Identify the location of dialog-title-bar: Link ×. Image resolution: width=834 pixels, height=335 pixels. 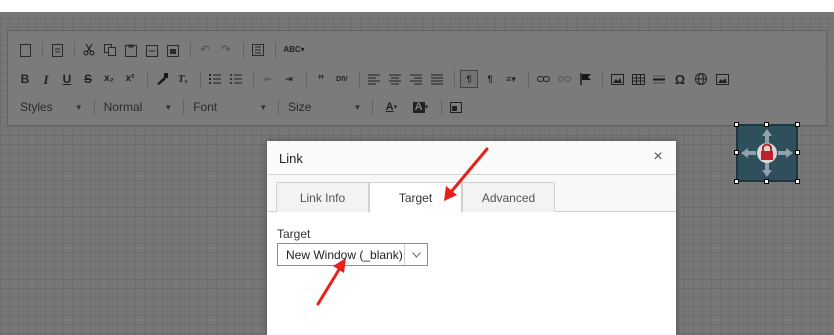
(471, 158).